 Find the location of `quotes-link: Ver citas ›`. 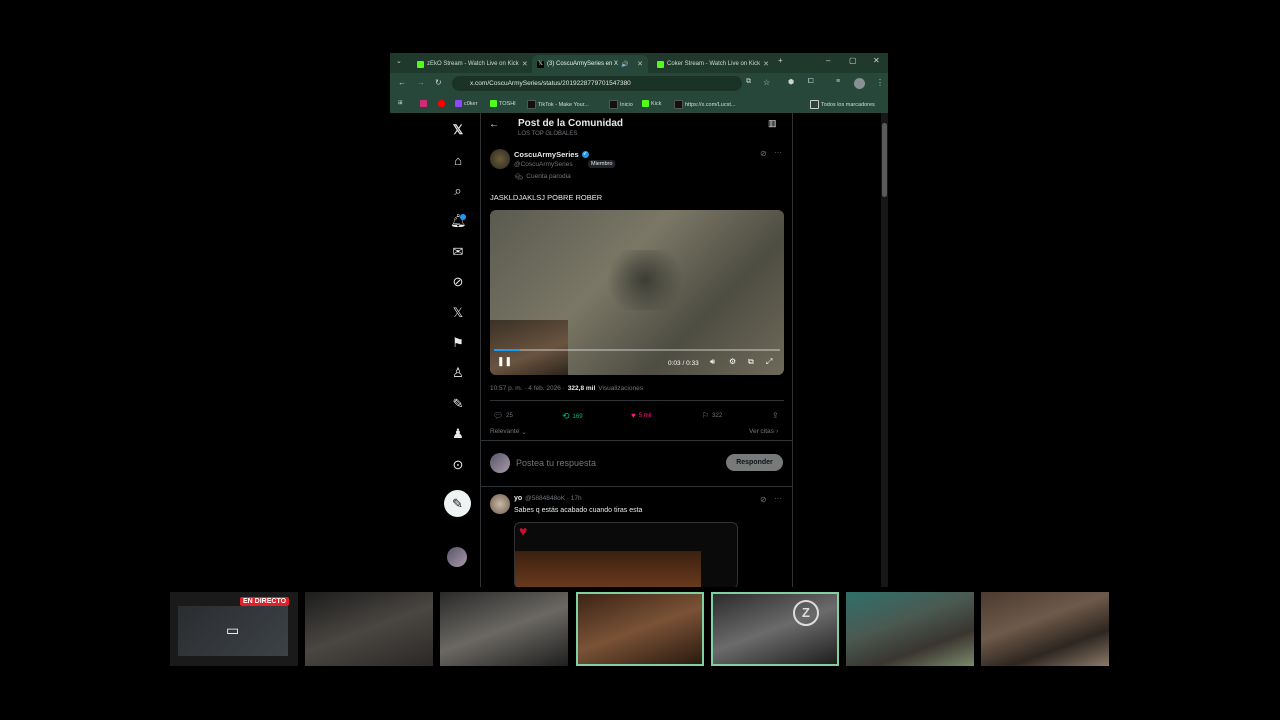

quotes-link: Ver citas › is located at coordinates (763, 431).